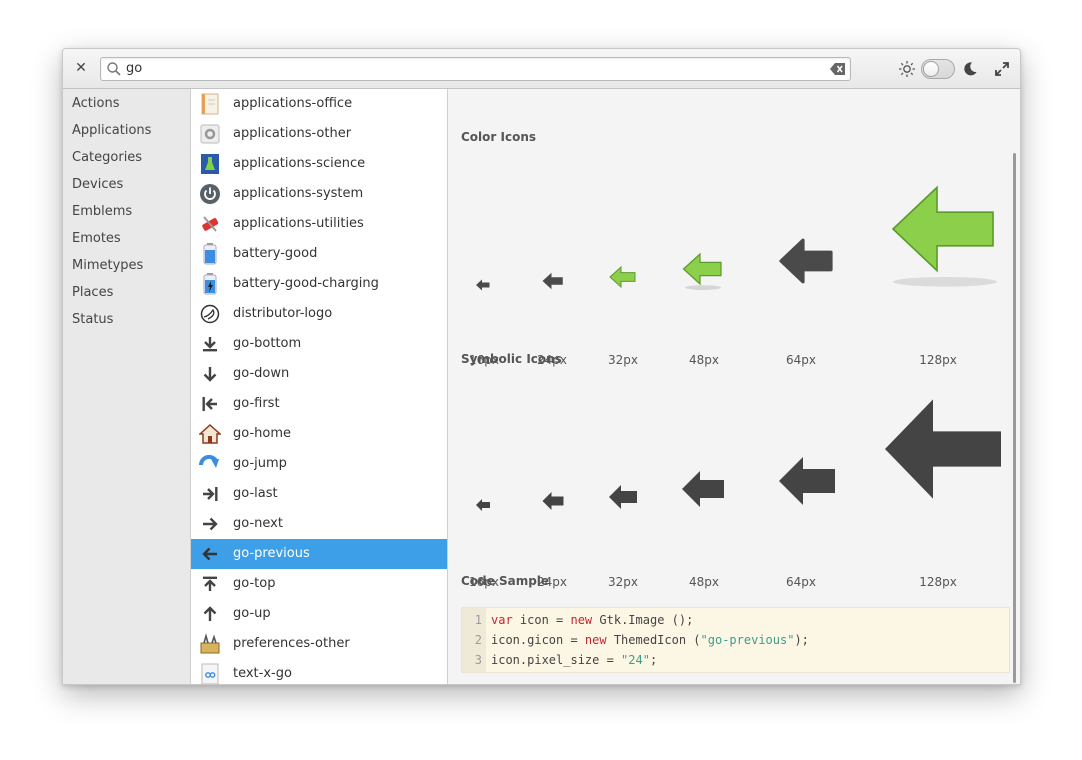 This screenshot has width=1082, height=760. I want to click on arrow-next-icon, so click(210, 524).